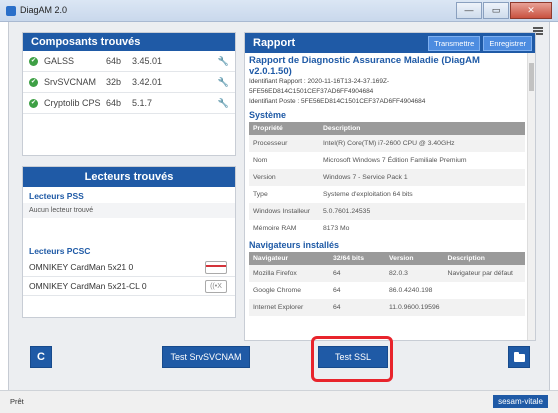  I want to click on table-row: Version Windows 7 - Service Pack 1, so click(387, 177).